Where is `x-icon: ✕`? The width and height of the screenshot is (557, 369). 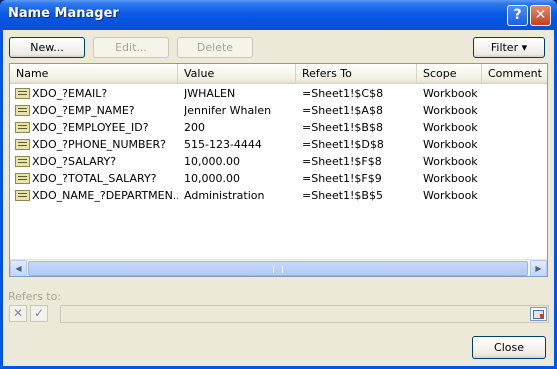 x-icon: ✕ is located at coordinates (18, 313).